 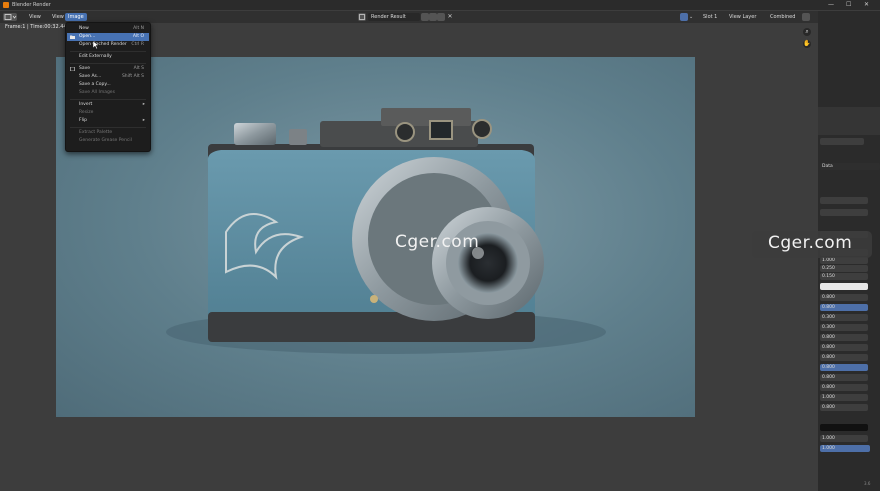 I want to click on slot-dropdown: Slot 1, so click(x=712, y=17).